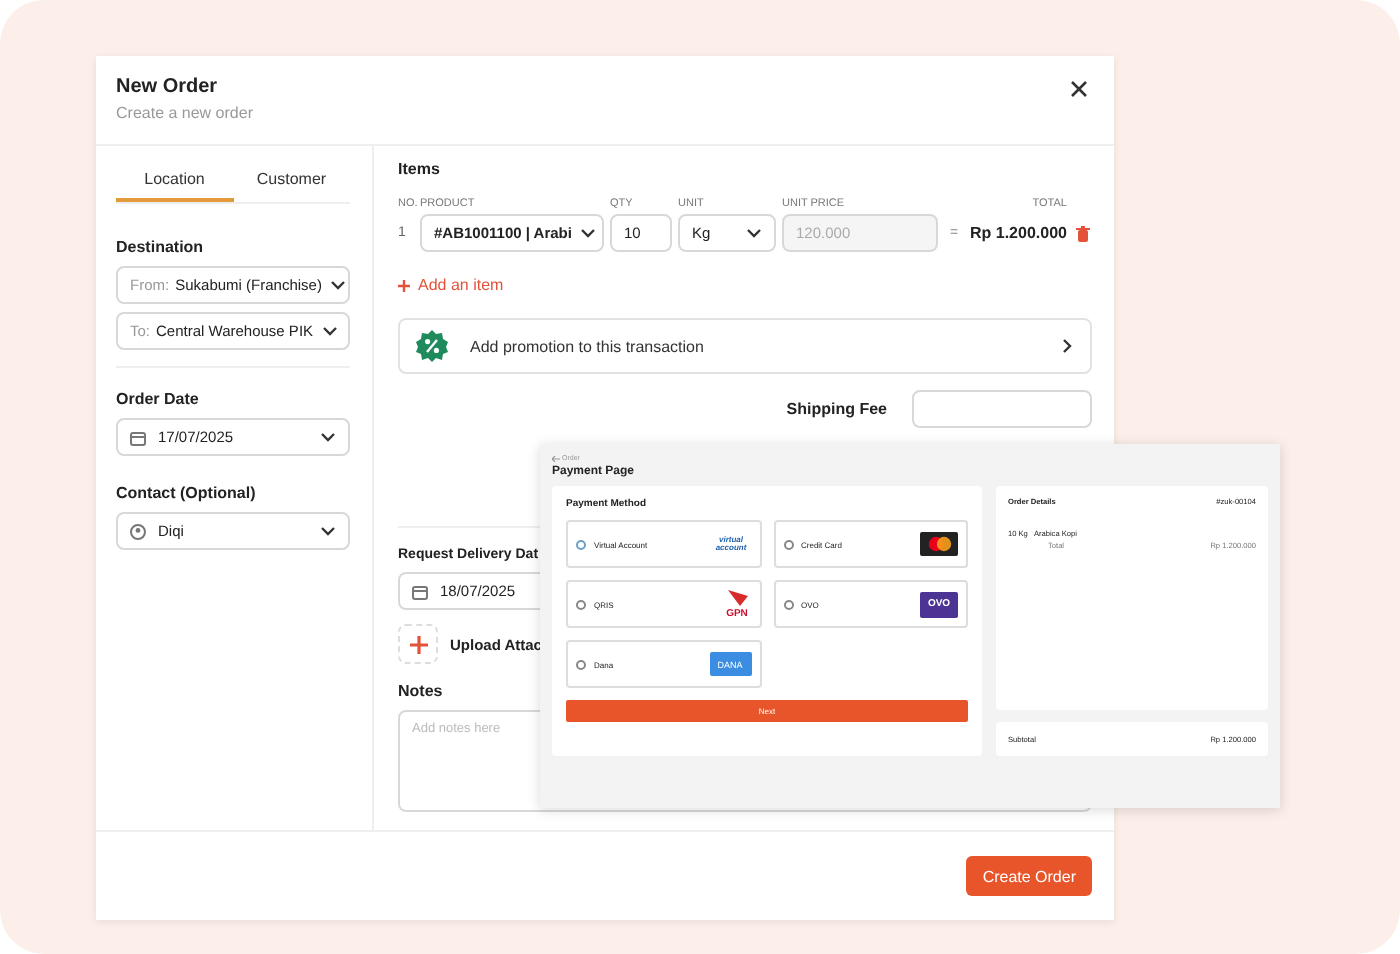 The height and width of the screenshot is (954, 1400). Describe the element at coordinates (138, 531) in the screenshot. I see `user-icon` at that location.